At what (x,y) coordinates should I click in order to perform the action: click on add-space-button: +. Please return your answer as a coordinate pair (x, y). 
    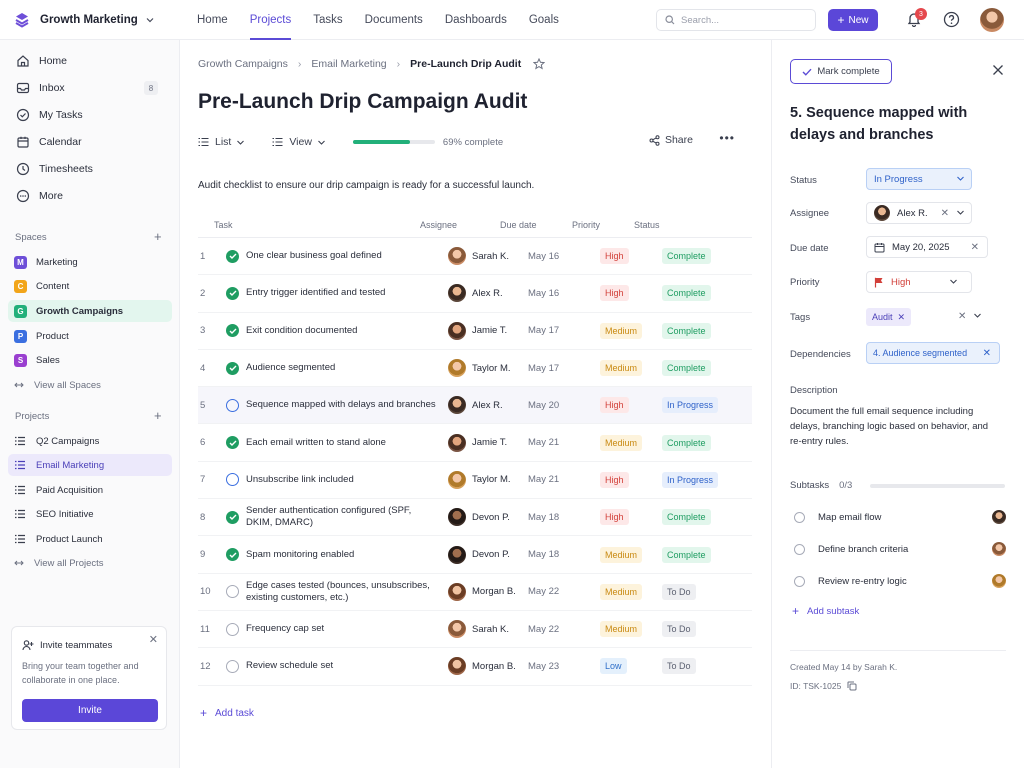
    Looking at the image, I should click on (158, 236).